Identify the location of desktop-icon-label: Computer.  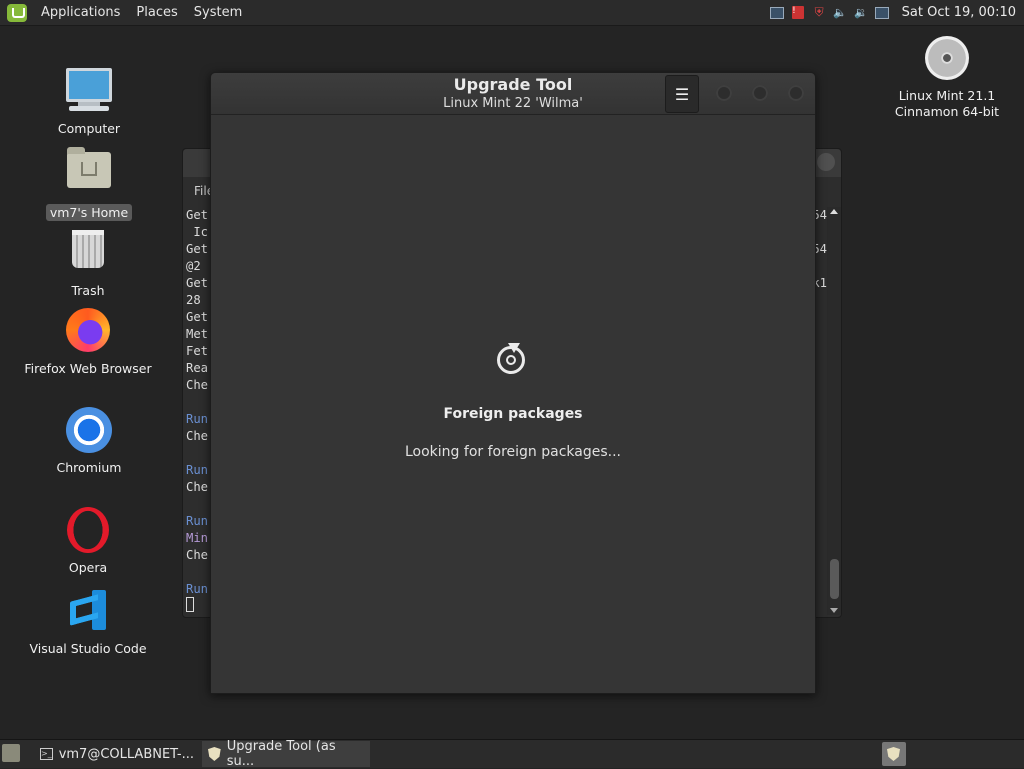
(89, 128).